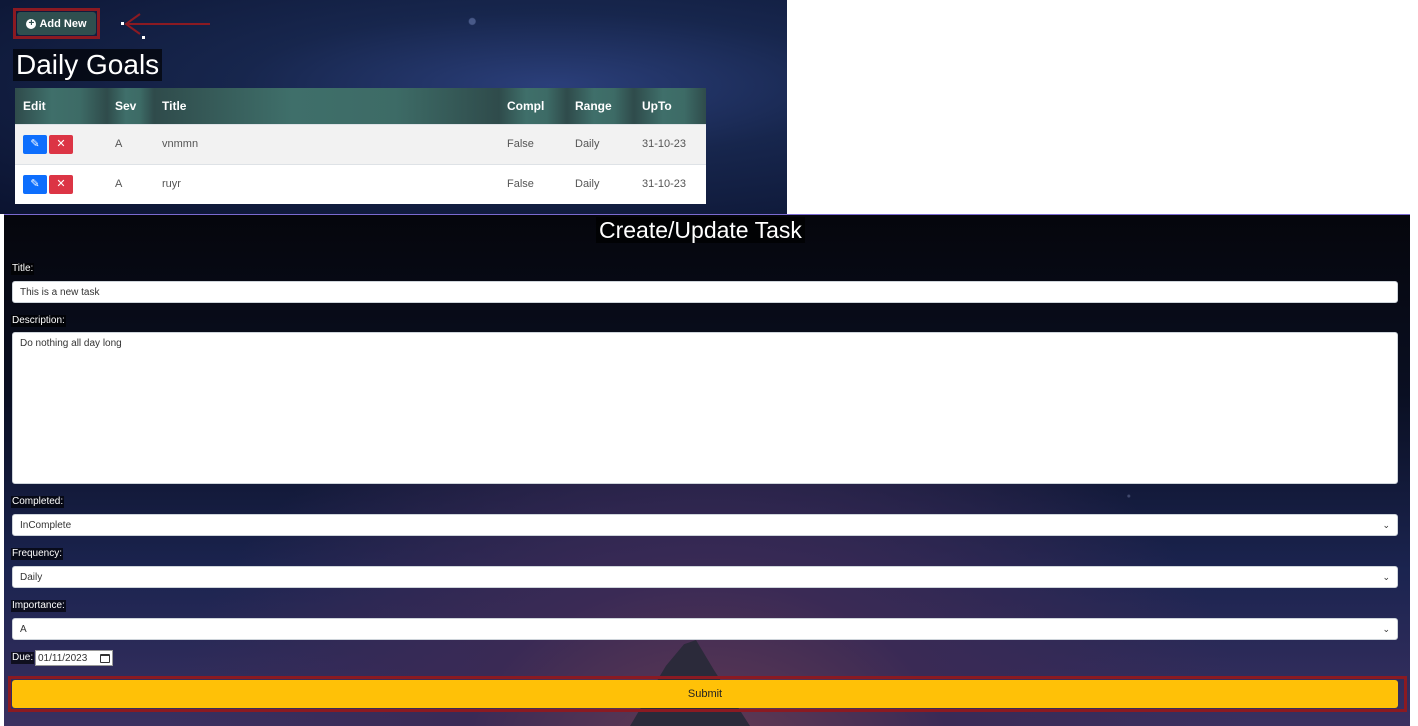  What do you see at coordinates (165, 26) in the screenshot?
I see `annotation-arrow-icon` at bounding box center [165, 26].